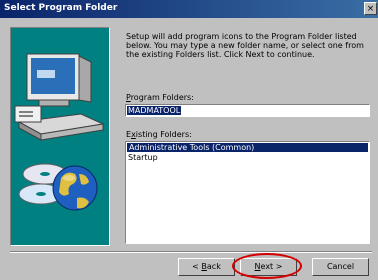 This screenshot has width=378, height=280. I want to click on window-title: Select Program Folder, so click(61, 8).